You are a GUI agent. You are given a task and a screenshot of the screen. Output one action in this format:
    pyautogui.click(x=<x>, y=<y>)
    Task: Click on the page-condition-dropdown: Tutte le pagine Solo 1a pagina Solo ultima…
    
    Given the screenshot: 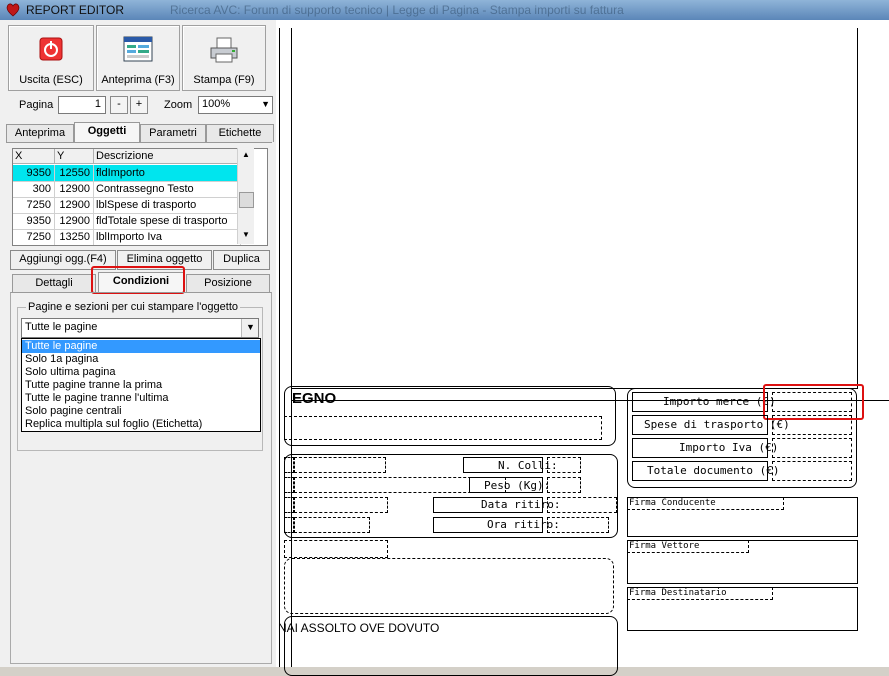 What is the action you would take?
    pyautogui.click(x=141, y=385)
    